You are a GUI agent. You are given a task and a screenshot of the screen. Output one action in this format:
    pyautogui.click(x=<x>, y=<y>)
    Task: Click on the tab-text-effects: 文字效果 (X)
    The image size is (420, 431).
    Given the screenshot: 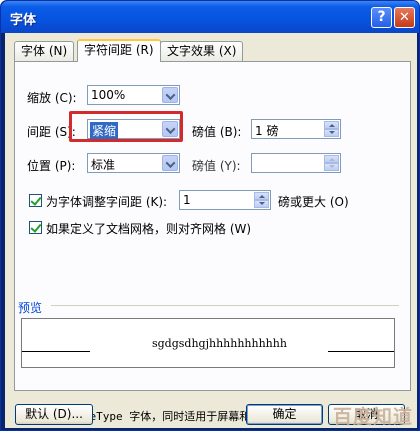 What is the action you would take?
    pyautogui.click(x=202, y=51)
    